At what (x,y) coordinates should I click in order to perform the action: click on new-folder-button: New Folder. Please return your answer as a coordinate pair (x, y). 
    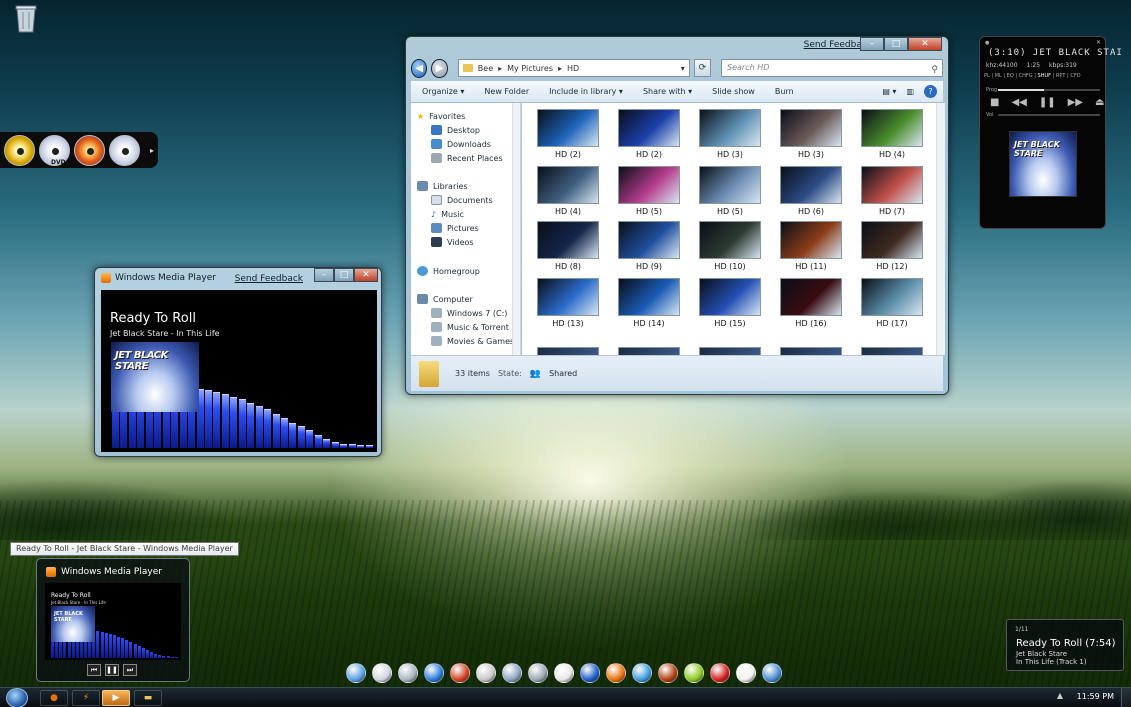
    Looking at the image, I should click on (506, 91).